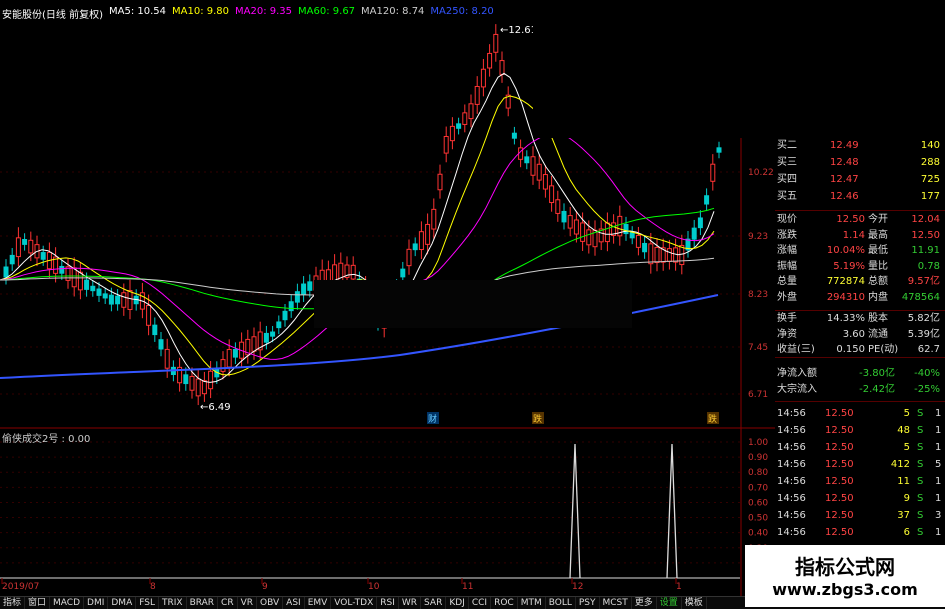  I want to click on tab-obv: OBV, so click(270, 603).